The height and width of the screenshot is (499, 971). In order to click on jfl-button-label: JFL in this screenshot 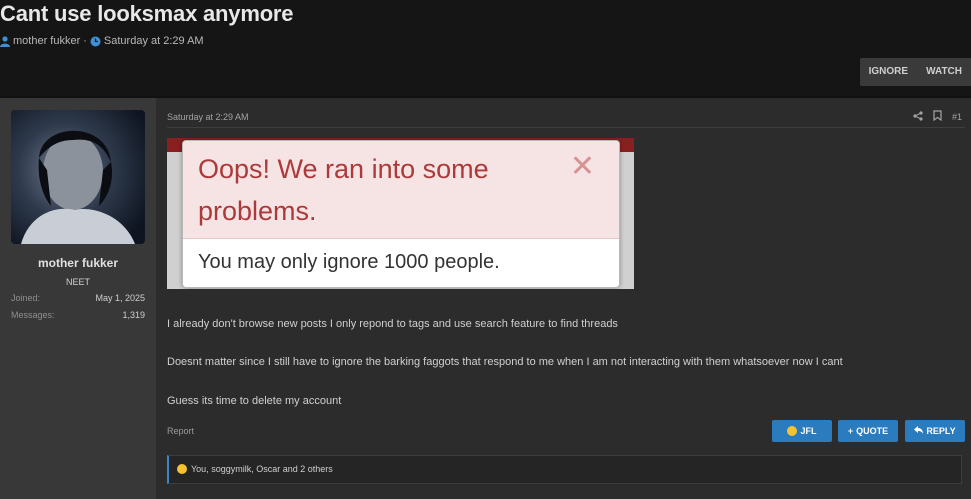, I will do `click(808, 431)`.